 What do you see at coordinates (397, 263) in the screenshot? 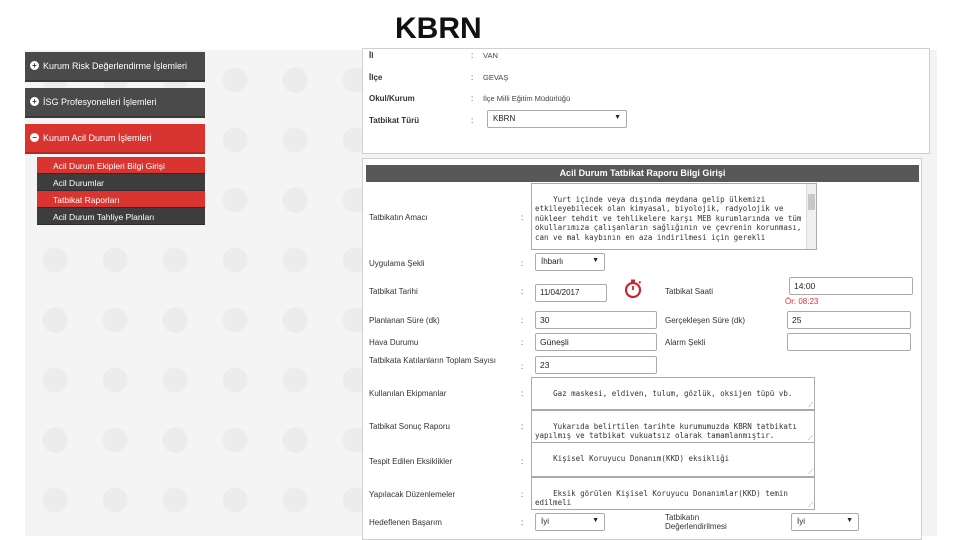
I see `sekil-label: Uygulama Şekli` at bounding box center [397, 263].